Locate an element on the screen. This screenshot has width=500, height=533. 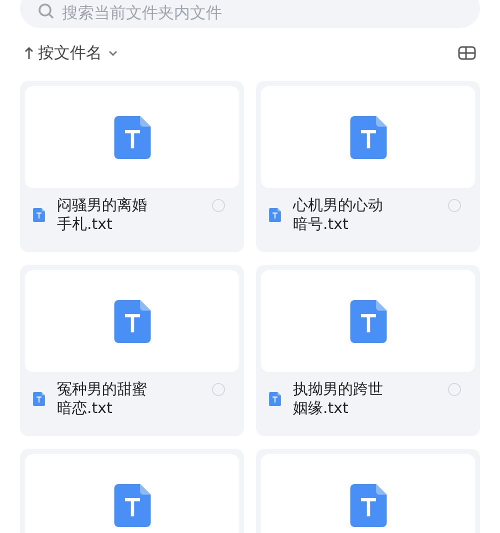
search-field: 搜索当前文件夹内文件 is located at coordinates (250, 14).